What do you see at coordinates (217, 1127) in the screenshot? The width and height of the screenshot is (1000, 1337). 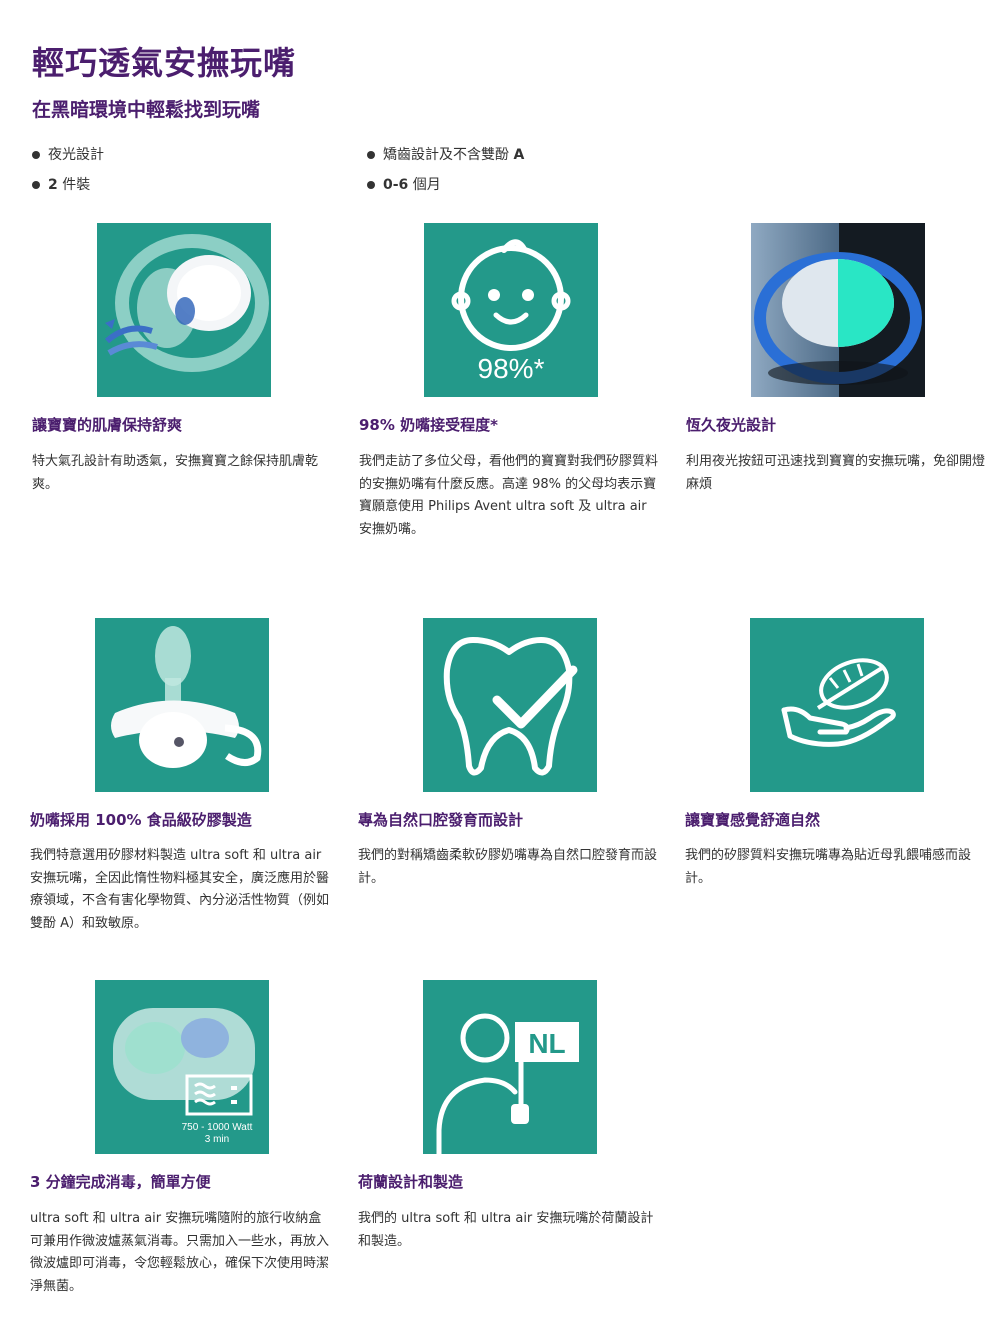 I see `microwave-watt-caption: 750 - 1000 Watt` at bounding box center [217, 1127].